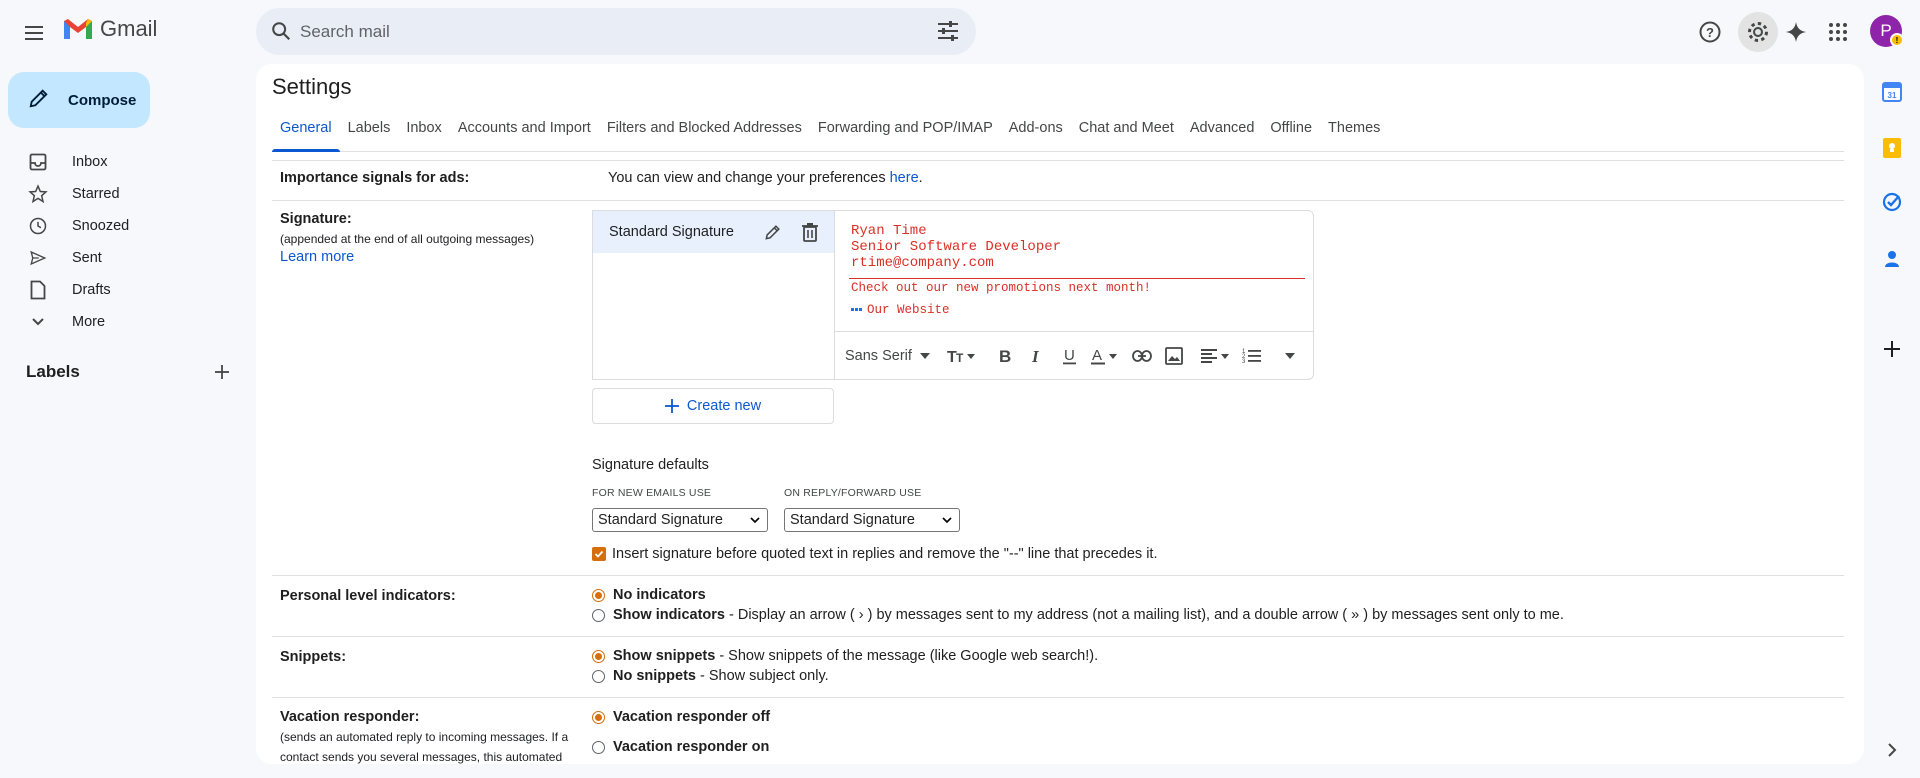 This screenshot has width=1920, height=778. What do you see at coordinates (598, 595) in the screenshot?
I see `no-indicators-radio` at bounding box center [598, 595].